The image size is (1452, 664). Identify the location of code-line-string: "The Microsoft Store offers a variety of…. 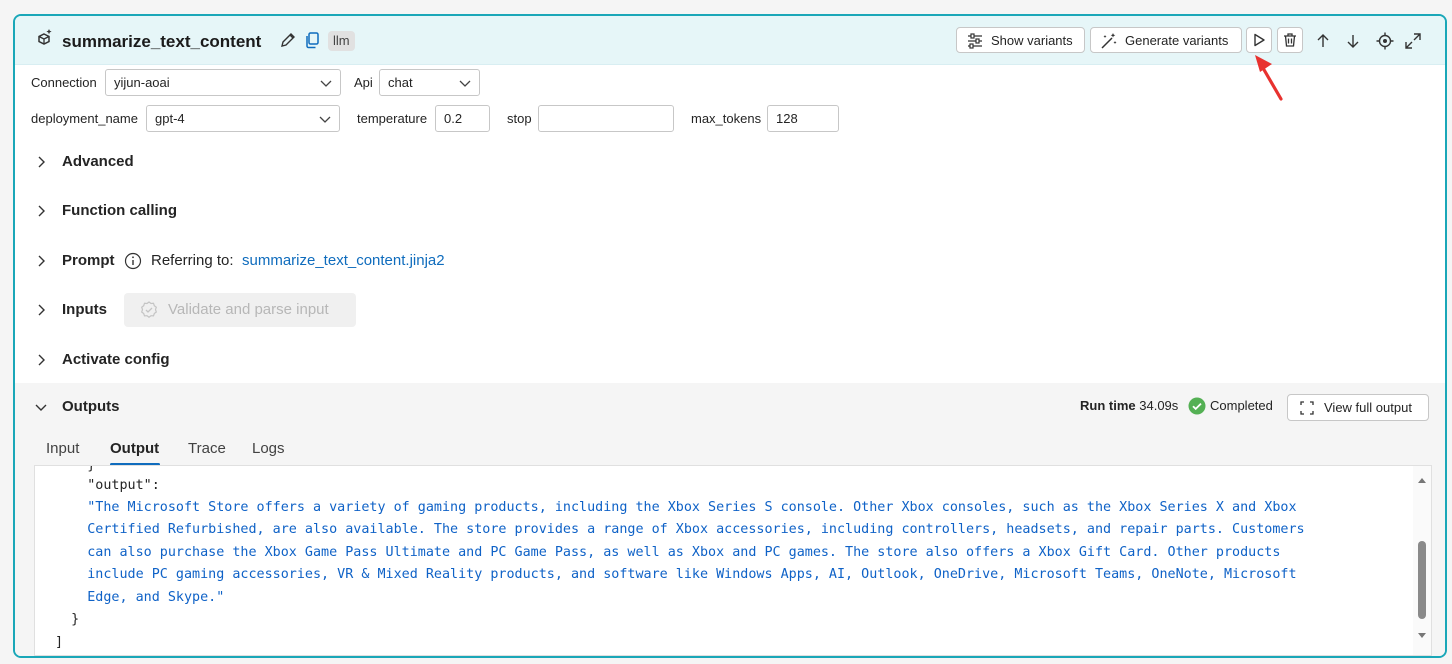
(676, 507).